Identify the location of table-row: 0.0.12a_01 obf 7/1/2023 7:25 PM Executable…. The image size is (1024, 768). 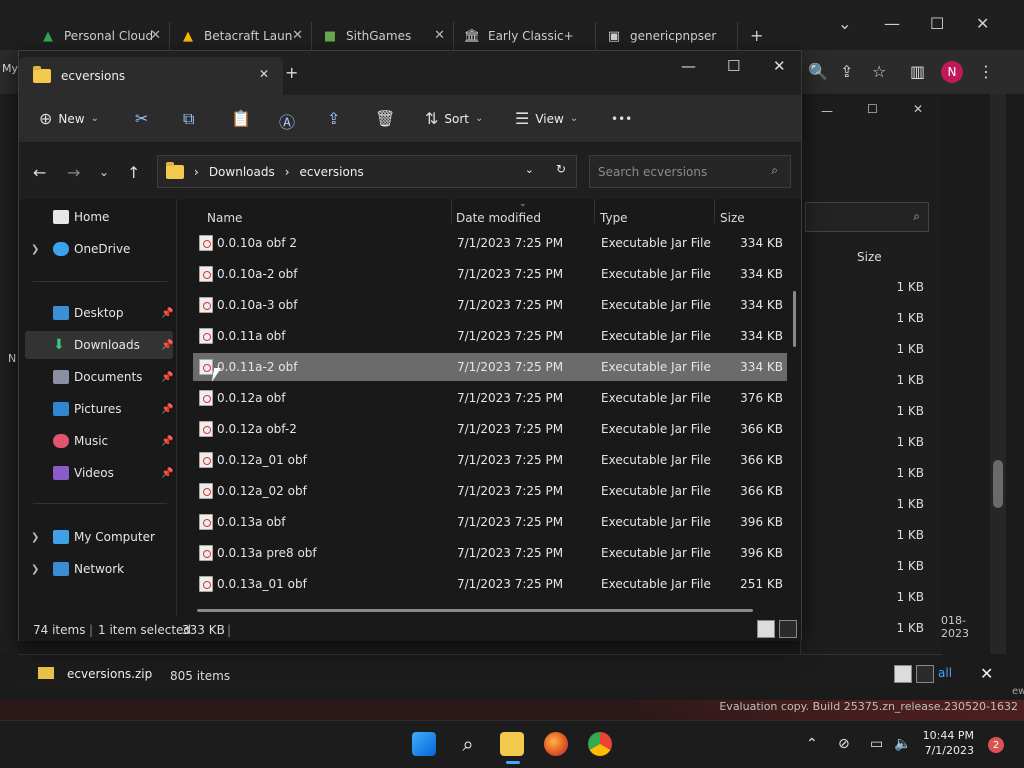
(490, 460).